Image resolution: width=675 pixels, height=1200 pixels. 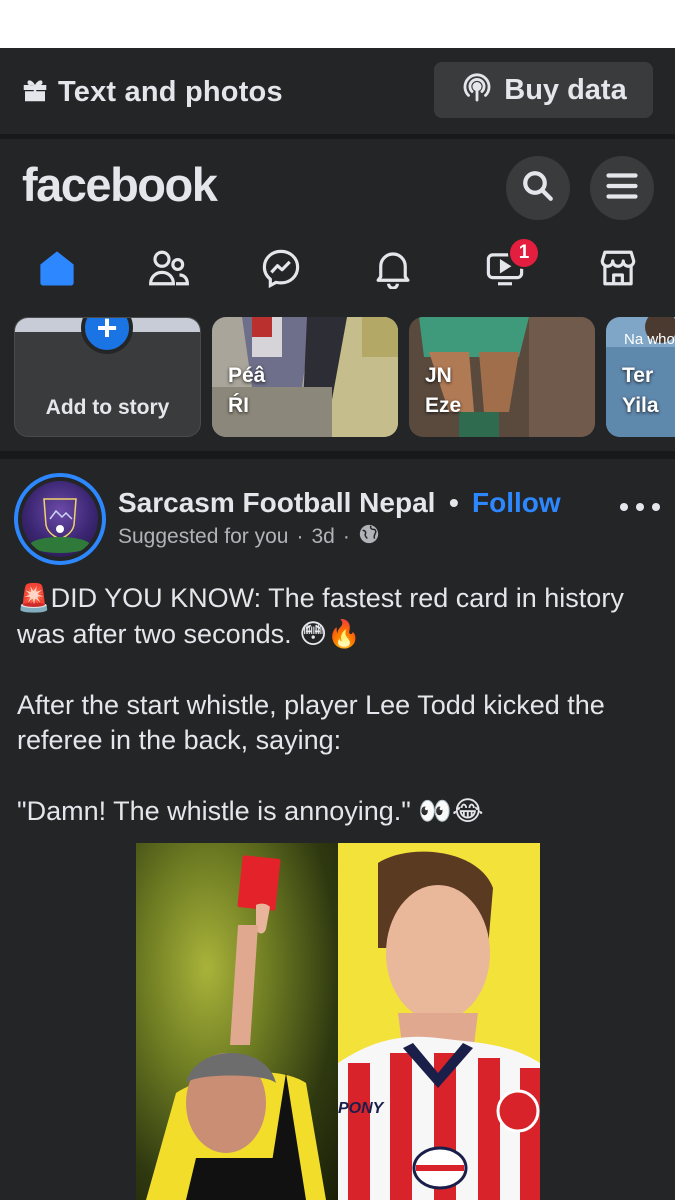 I want to click on plus-icon: +, so click(x=107, y=336).